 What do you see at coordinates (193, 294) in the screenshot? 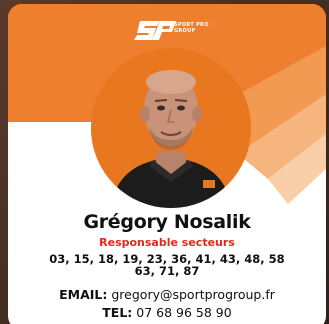
I see `email-address: gregory@sportprogroup.fr` at bounding box center [193, 294].